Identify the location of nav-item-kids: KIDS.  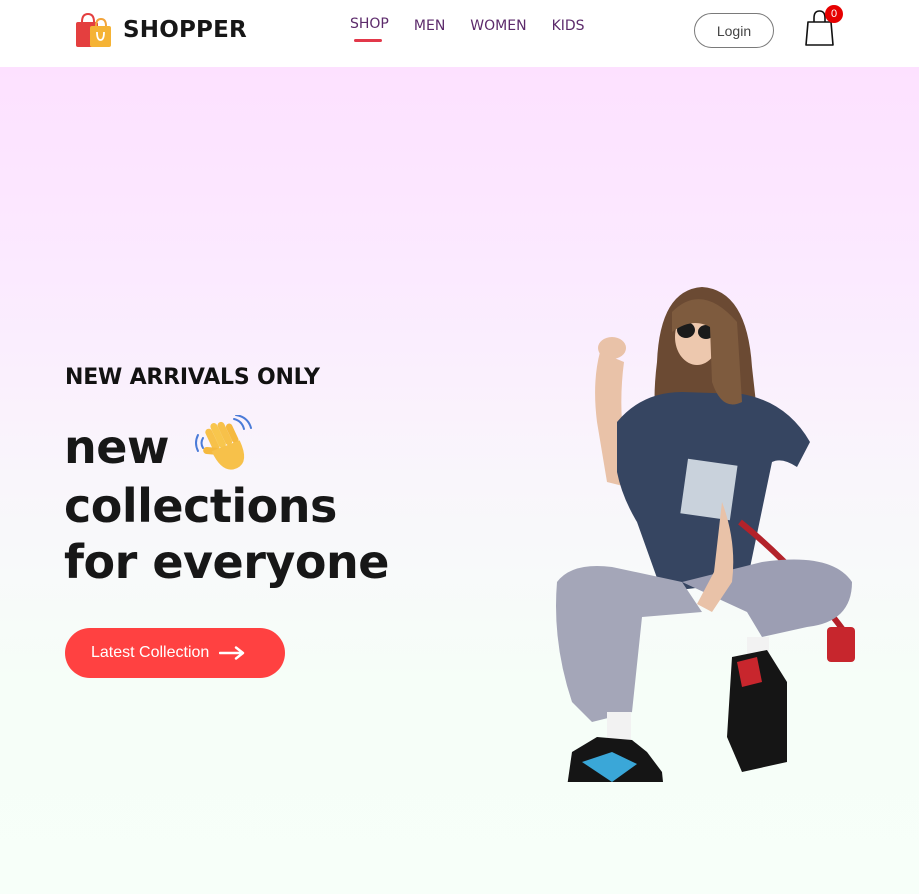
(568, 26).